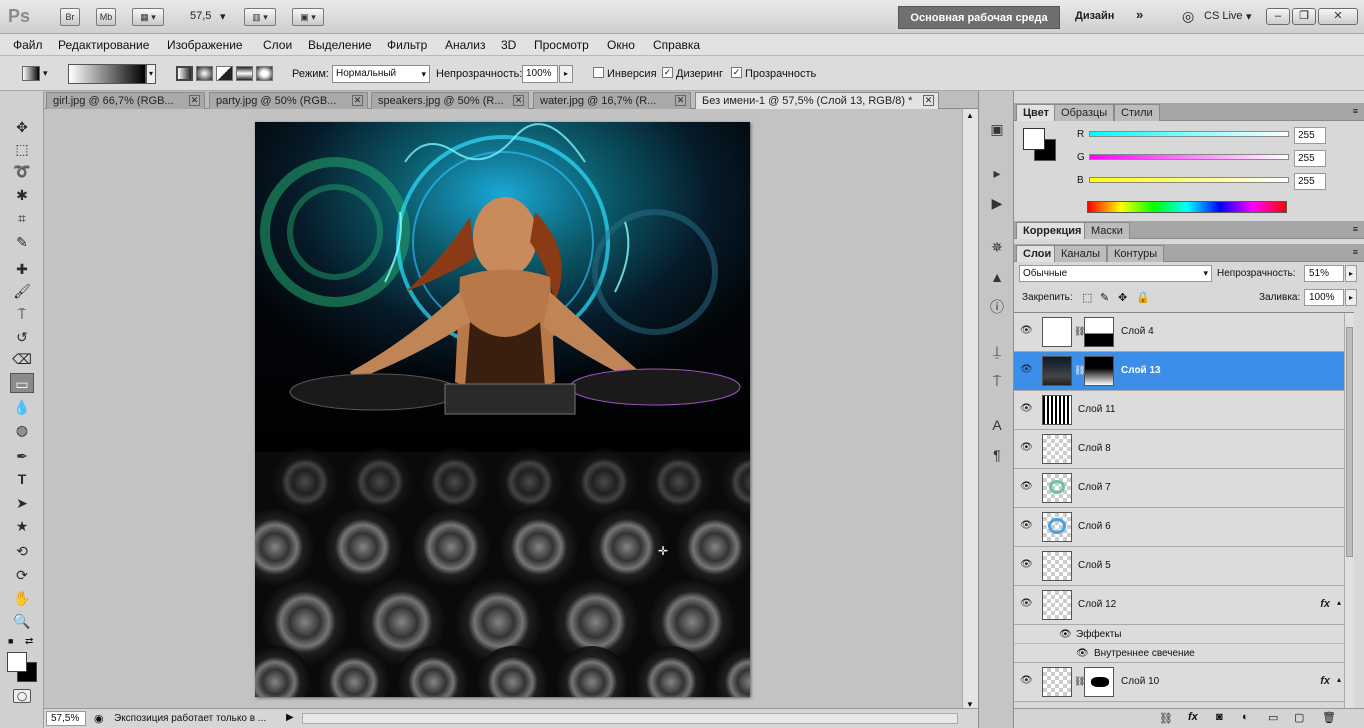  What do you see at coordinates (70, 17) in the screenshot?
I see `bridge-button: Br` at bounding box center [70, 17].